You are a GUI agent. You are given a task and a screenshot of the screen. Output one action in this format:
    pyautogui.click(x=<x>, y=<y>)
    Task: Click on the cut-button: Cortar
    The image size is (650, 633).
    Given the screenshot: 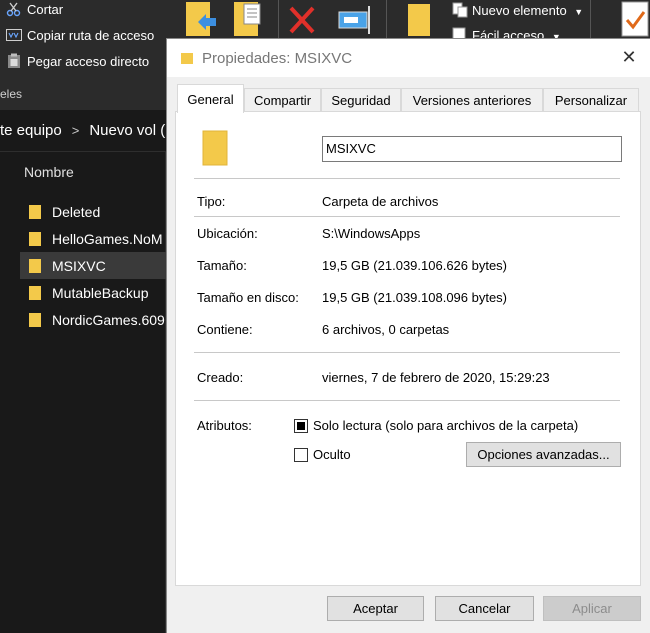 What is the action you would take?
    pyautogui.click(x=31, y=9)
    